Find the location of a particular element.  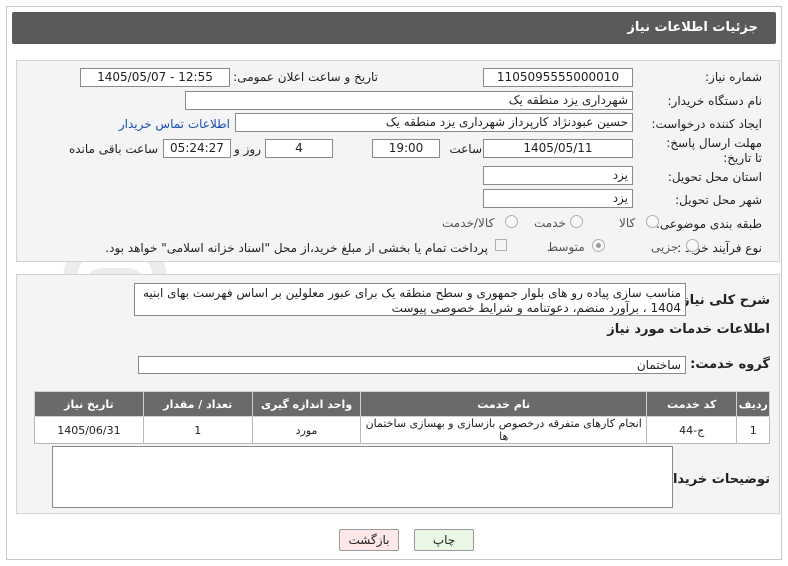

category-service-radio is located at coordinates (576, 221).